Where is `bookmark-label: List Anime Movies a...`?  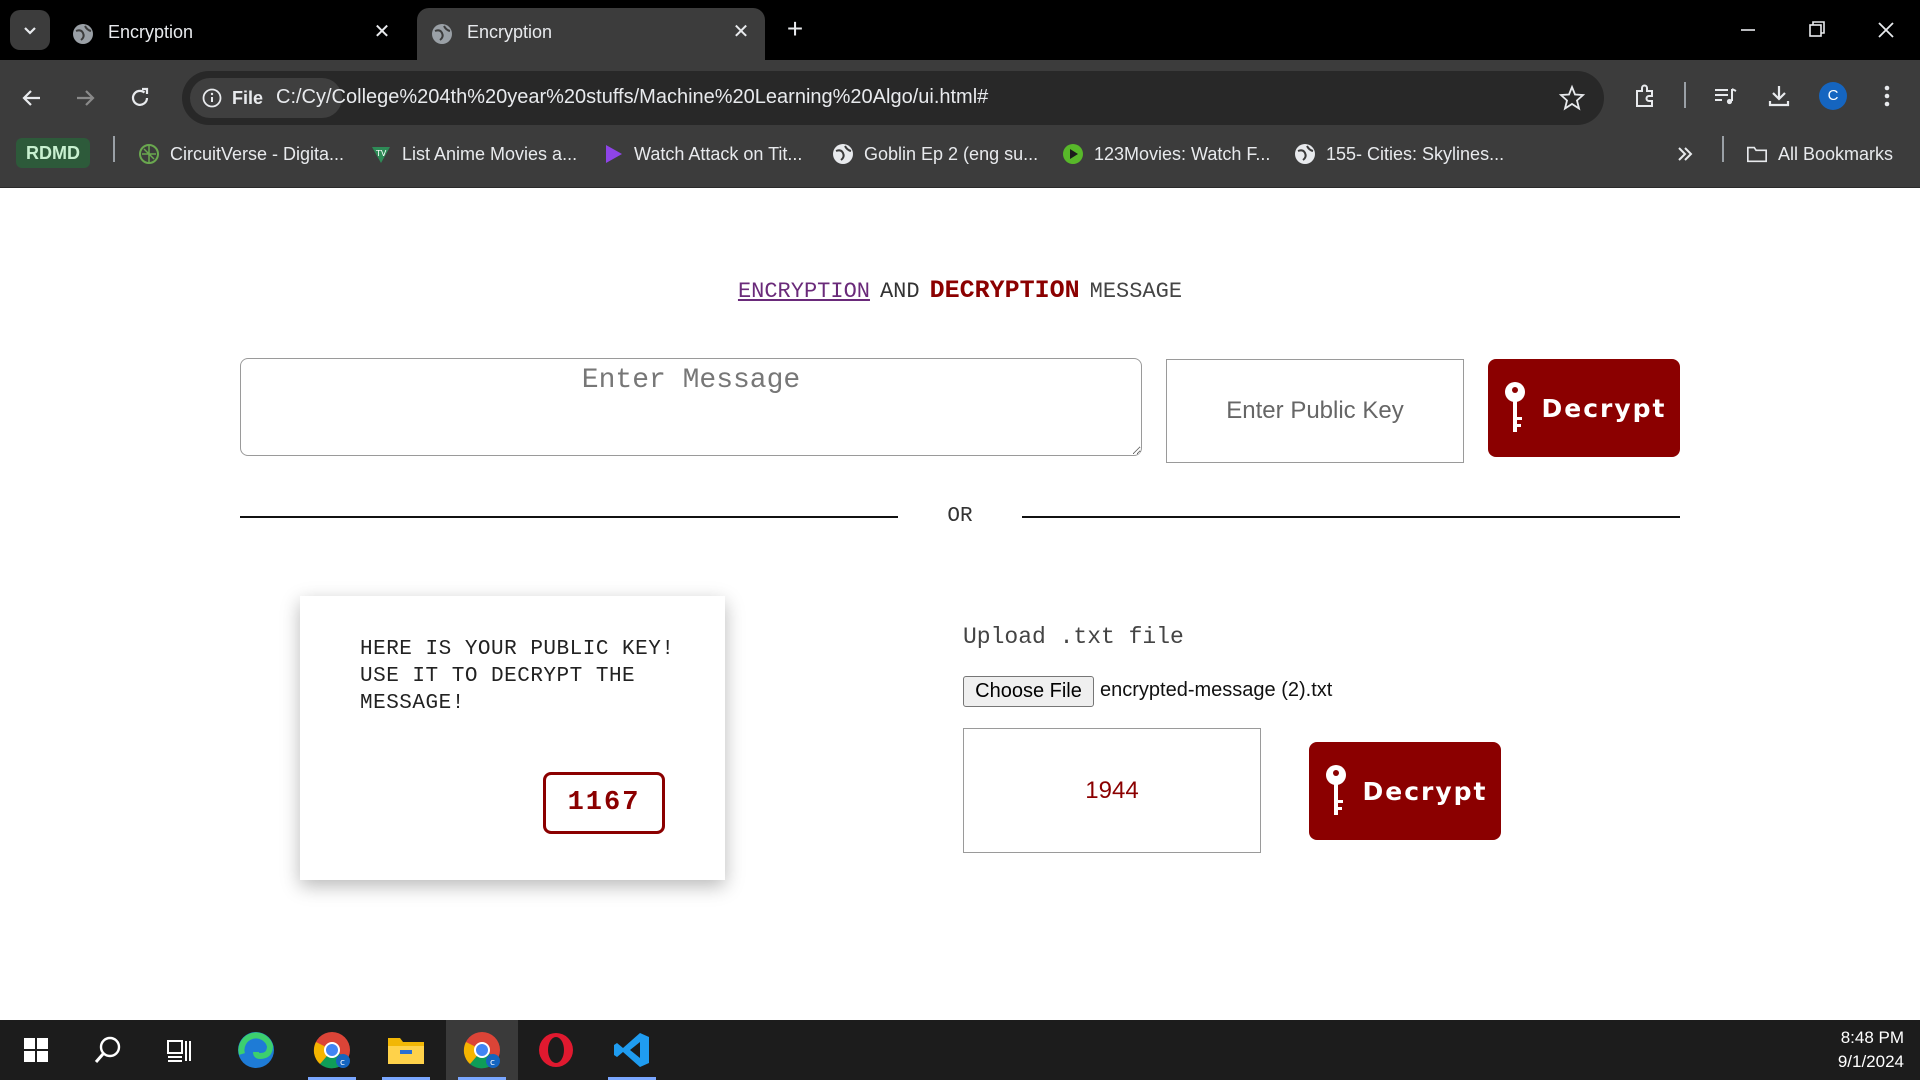 bookmark-label: List Anime Movies a... is located at coordinates (490, 153).